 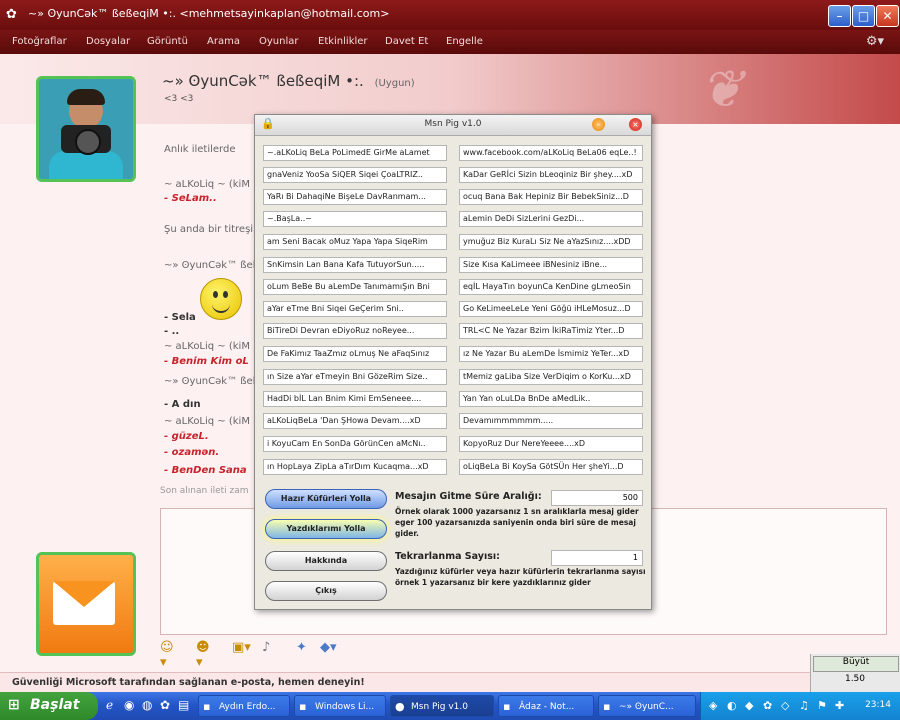 What do you see at coordinates (355, 242) in the screenshot?
I see `message-field-left-5: am Seni Bacak oMuz Yapa Yapa SiqeRim` at bounding box center [355, 242].